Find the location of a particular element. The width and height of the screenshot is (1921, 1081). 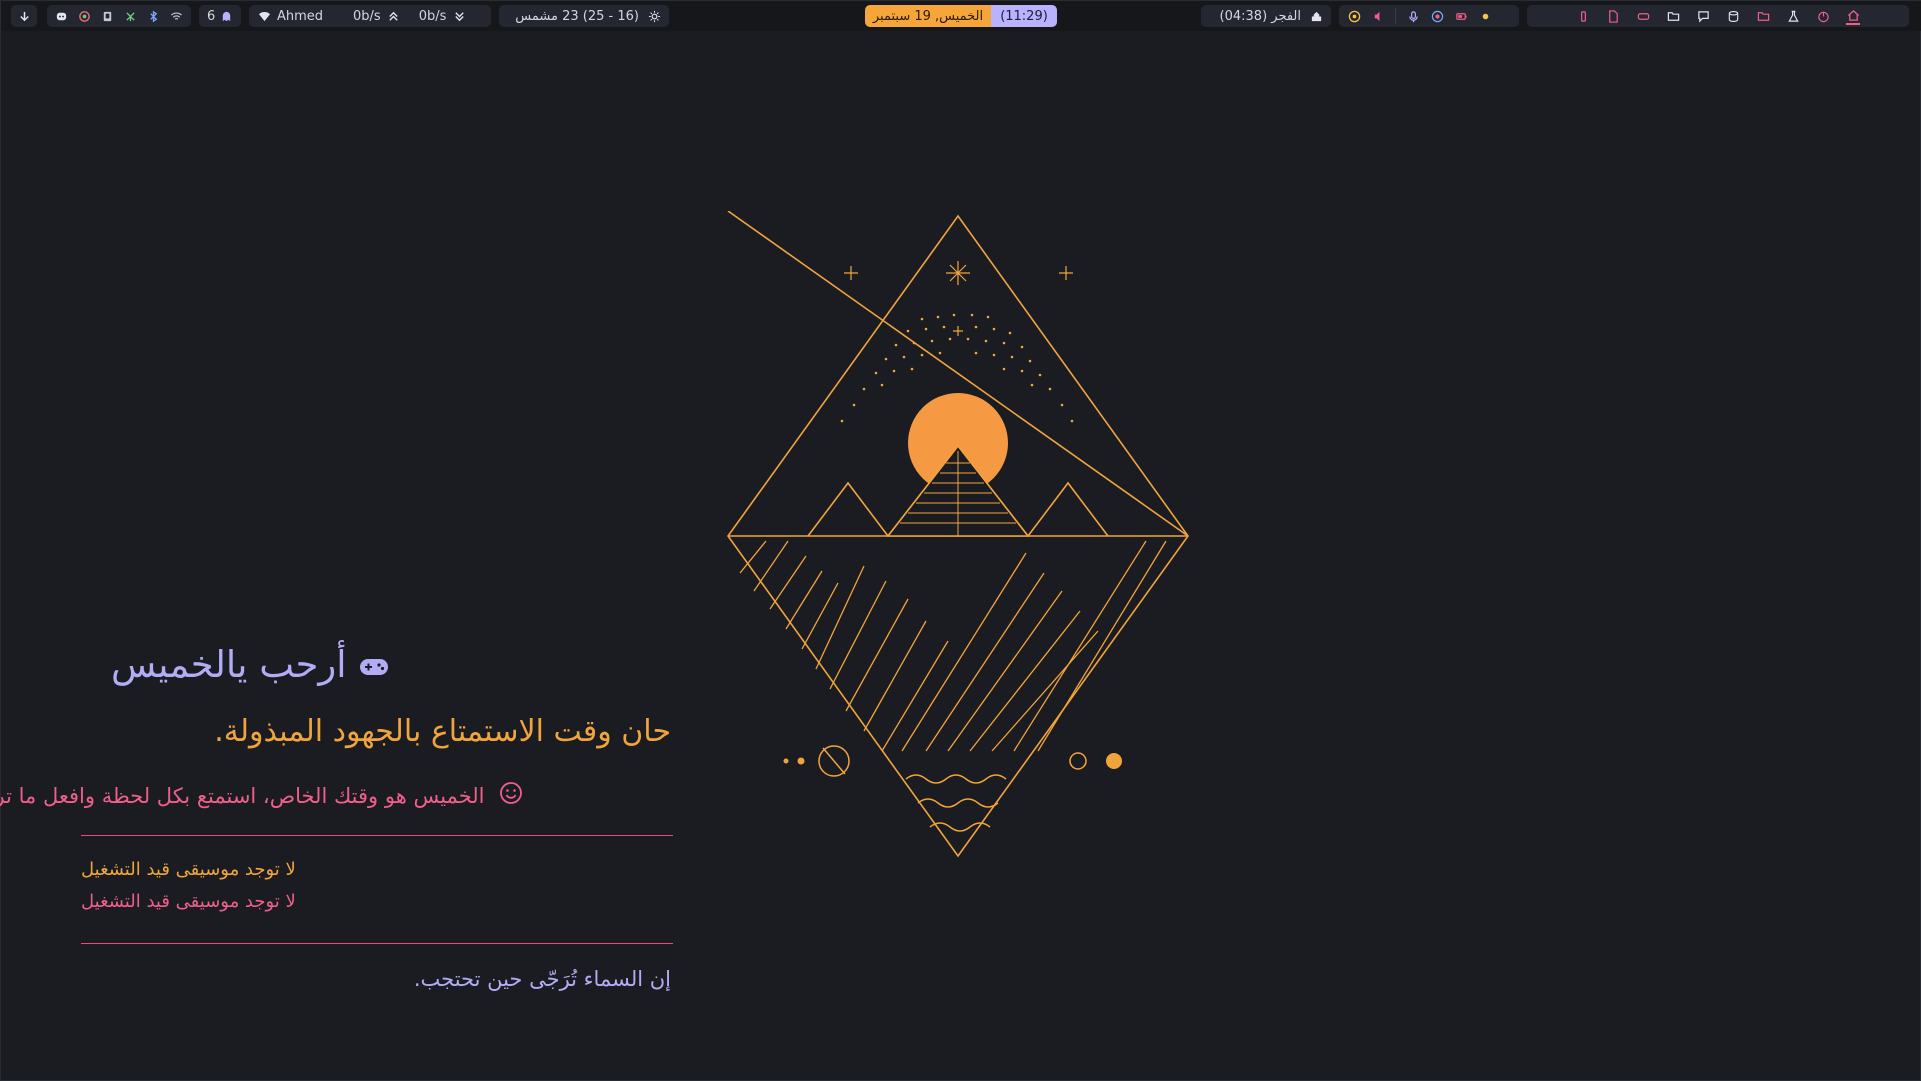

download-speed-icon is located at coordinates (459, 16).